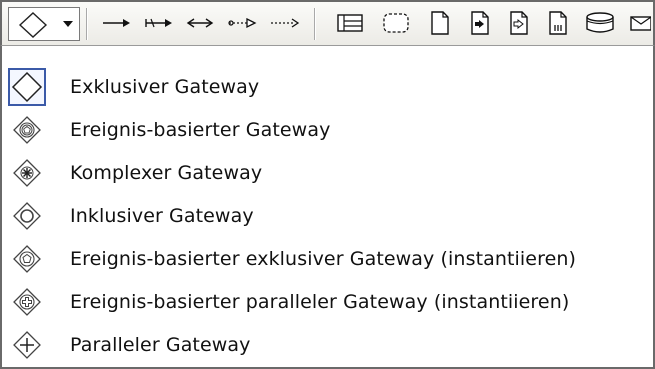 Image resolution: width=655 pixels, height=369 pixels. I want to click on sequence-flow-icon, so click(116, 23).